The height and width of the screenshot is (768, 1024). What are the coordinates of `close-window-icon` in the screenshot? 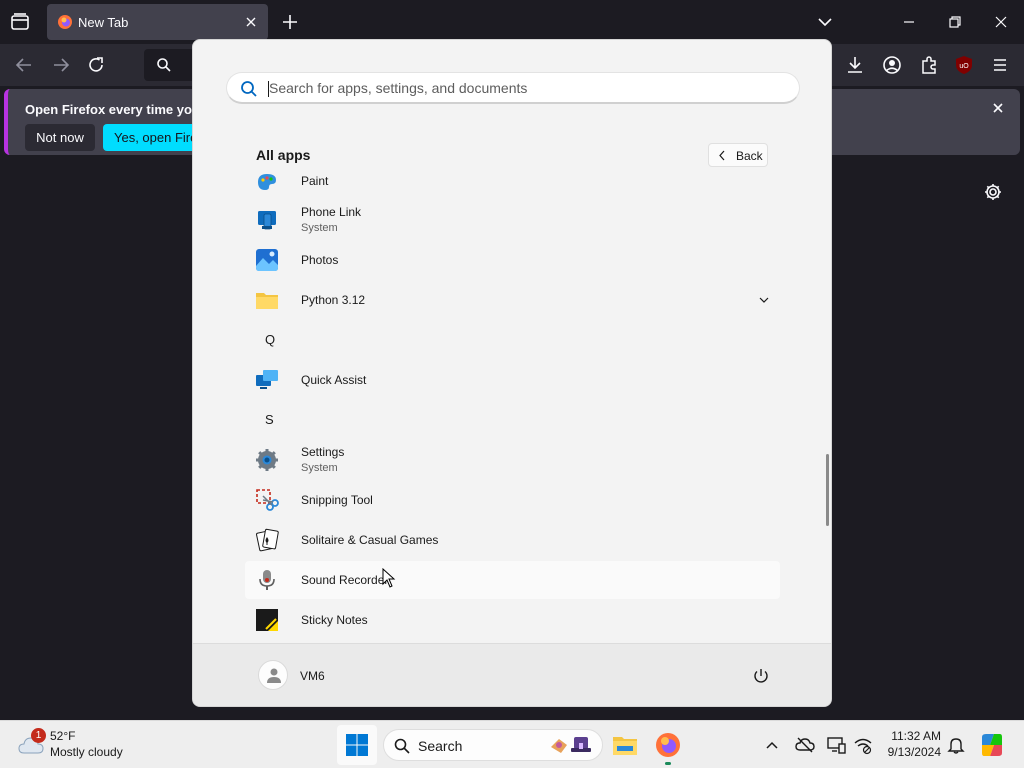 It's located at (1001, 22).